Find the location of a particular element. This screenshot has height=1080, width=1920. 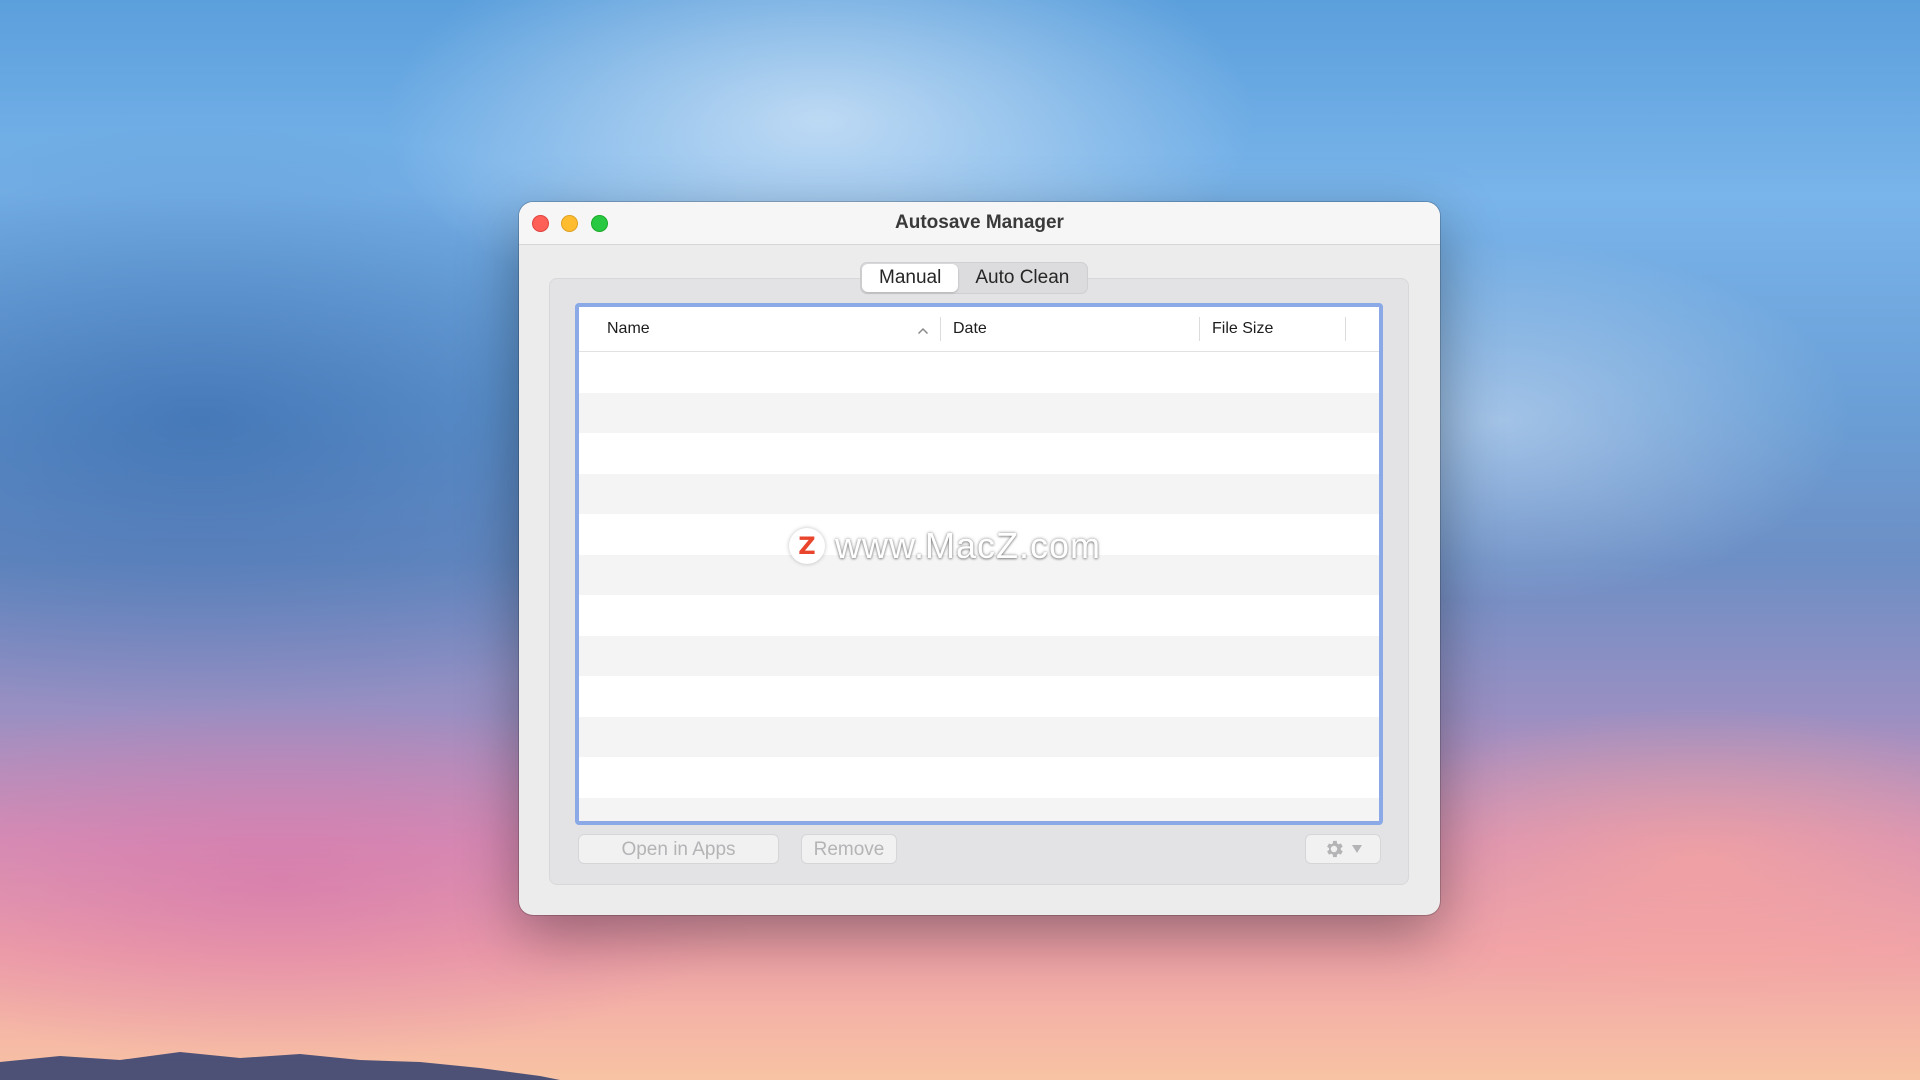

title-bar: Autosave Manager is located at coordinates (979, 223).